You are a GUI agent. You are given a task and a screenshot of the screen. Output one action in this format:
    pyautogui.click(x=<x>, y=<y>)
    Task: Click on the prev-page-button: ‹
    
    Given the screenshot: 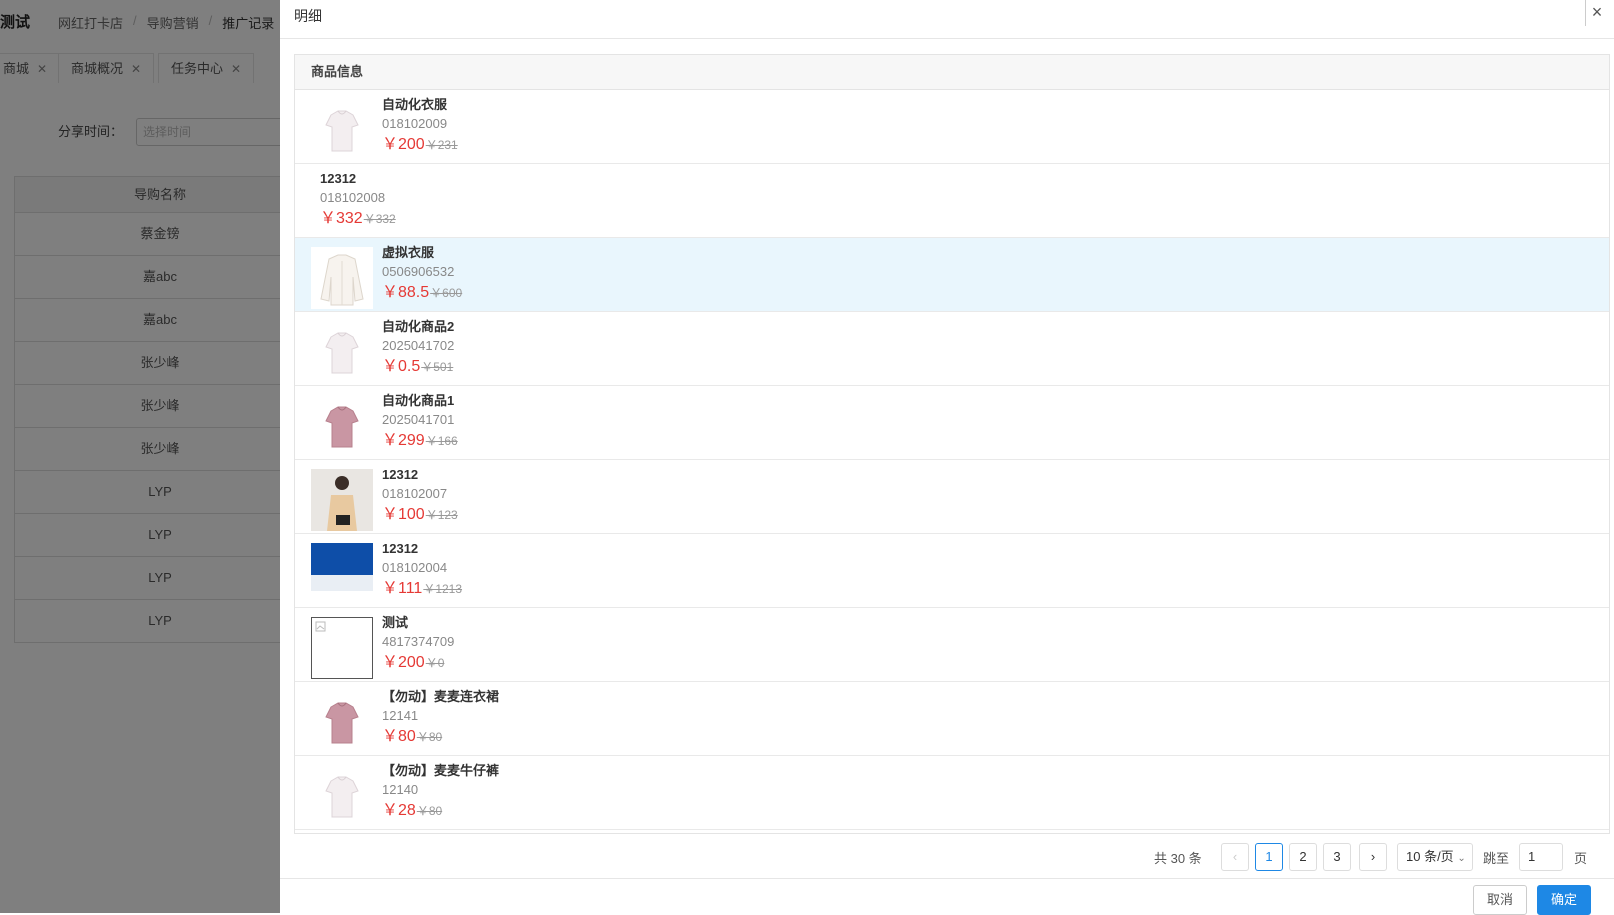 What is the action you would take?
    pyautogui.click(x=1235, y=857)
    